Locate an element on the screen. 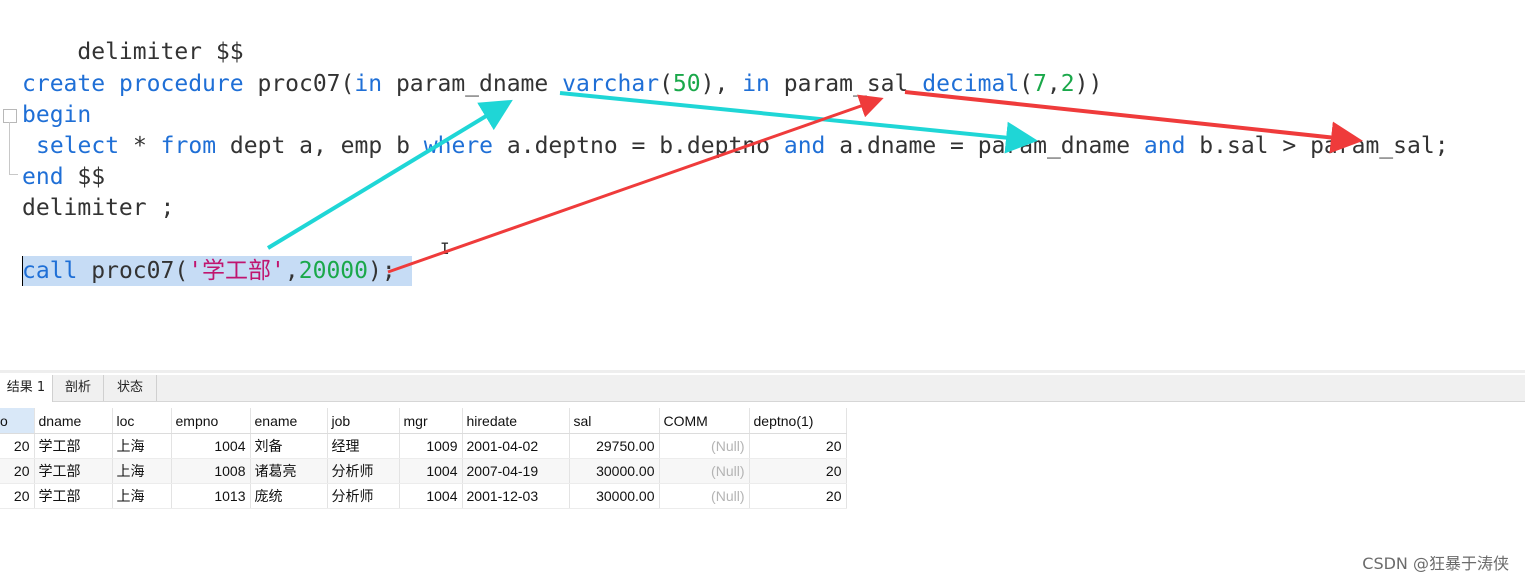 The width and height of the screenshot is (1525, 580). keyword: call is located at coordinates (50, 271).